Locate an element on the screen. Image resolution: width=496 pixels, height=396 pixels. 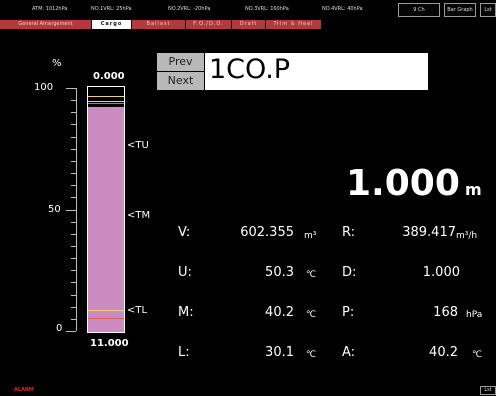
gauge-alarm-line-upper is located at coordinates (106, 96).